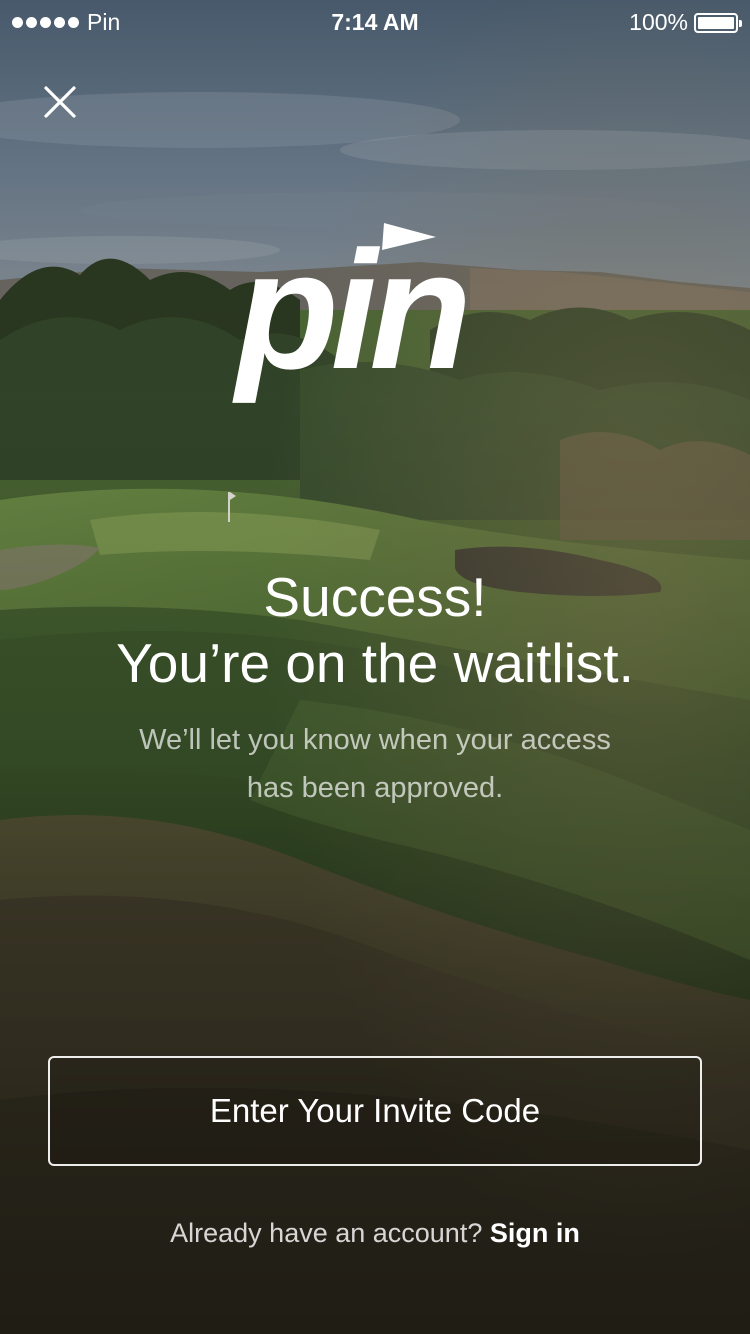  I want to click on headline-line-1: Success!, so click(375, 597).